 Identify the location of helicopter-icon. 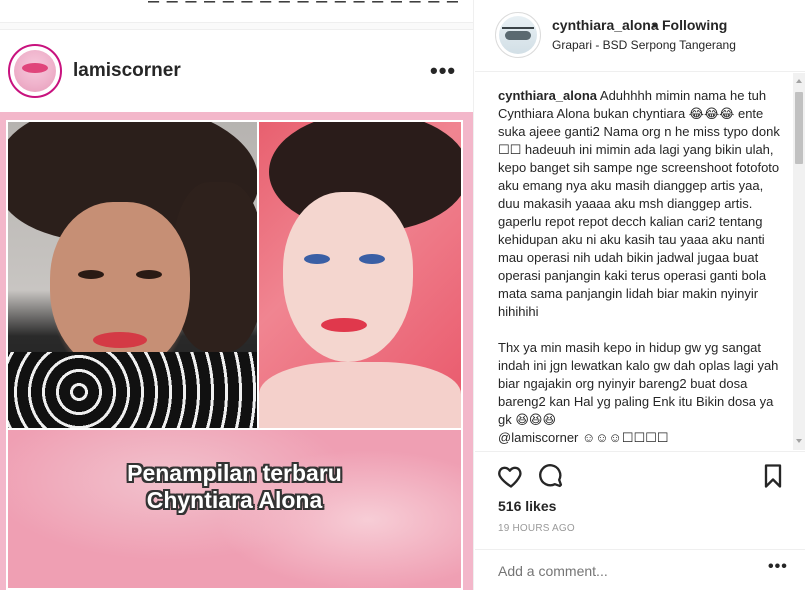
(518, 28).